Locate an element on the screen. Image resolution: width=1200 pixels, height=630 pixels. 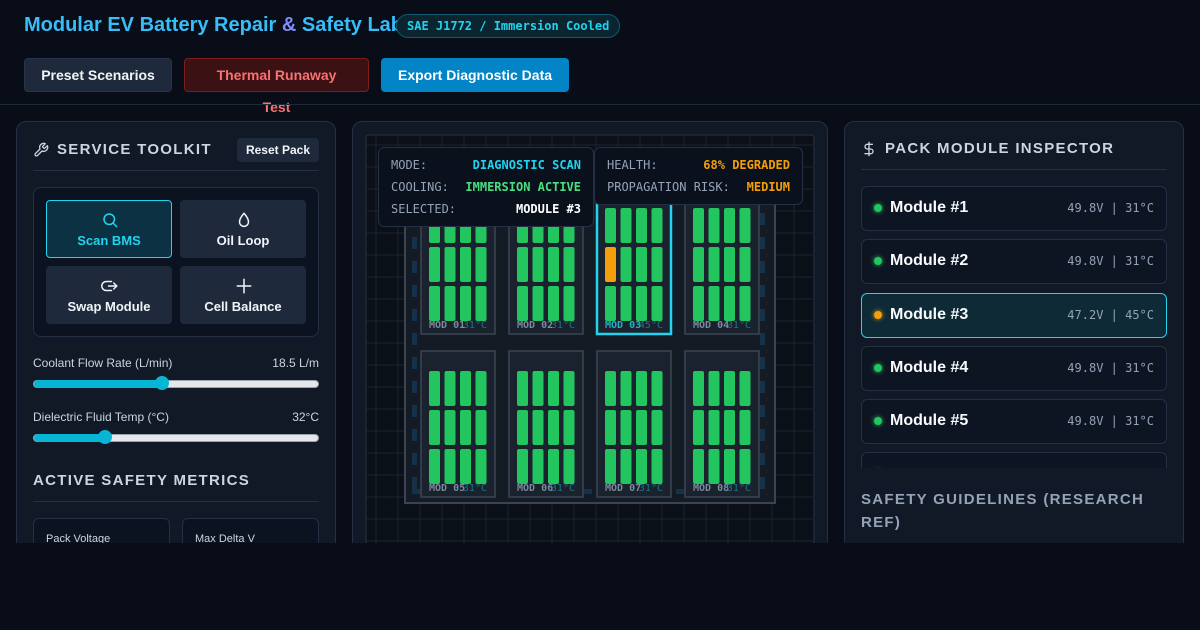
preset-scenarios-button: Preset Scenarios is located at coordinates (98, 75).